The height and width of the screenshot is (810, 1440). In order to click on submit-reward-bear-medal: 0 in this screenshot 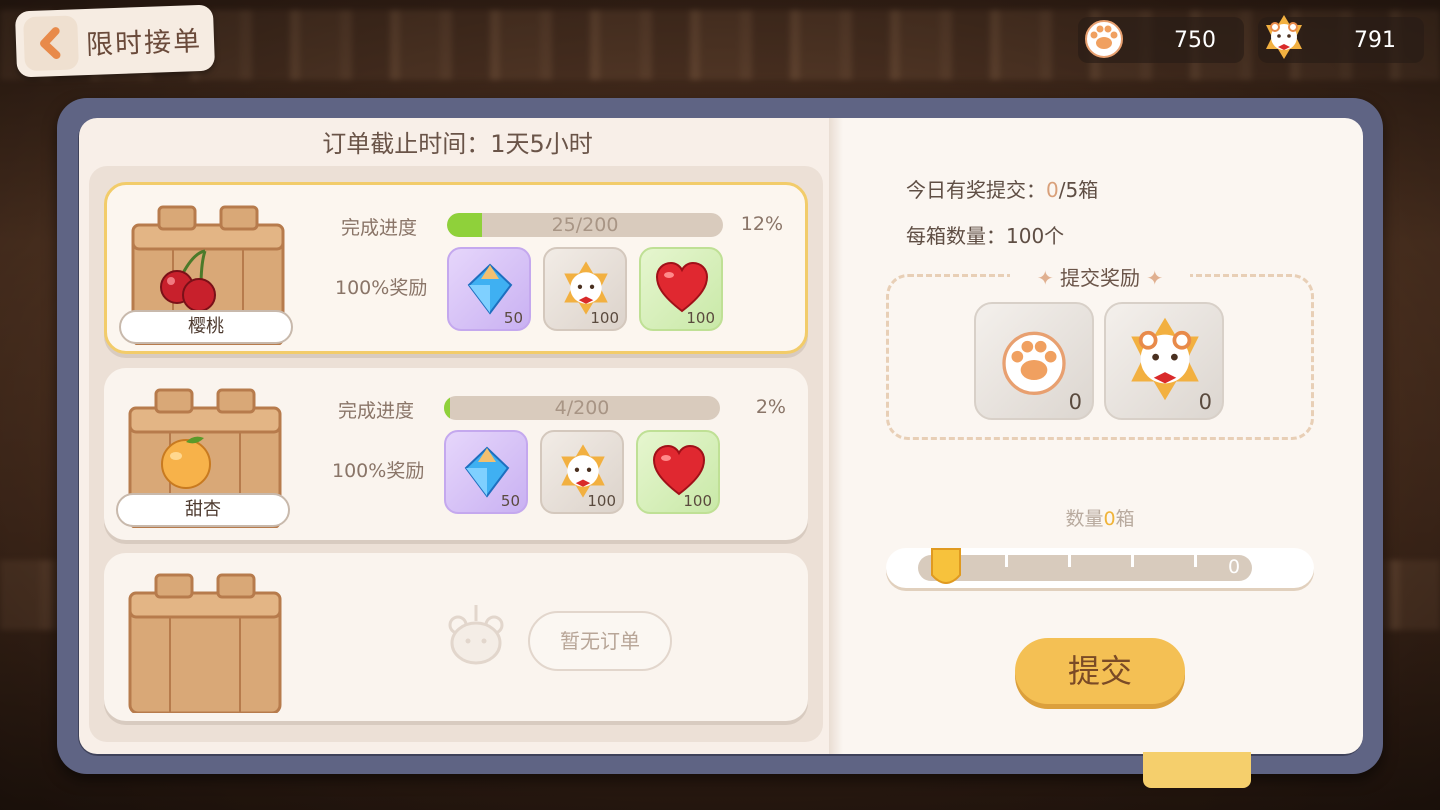, I will do `click(1164, 361)`.